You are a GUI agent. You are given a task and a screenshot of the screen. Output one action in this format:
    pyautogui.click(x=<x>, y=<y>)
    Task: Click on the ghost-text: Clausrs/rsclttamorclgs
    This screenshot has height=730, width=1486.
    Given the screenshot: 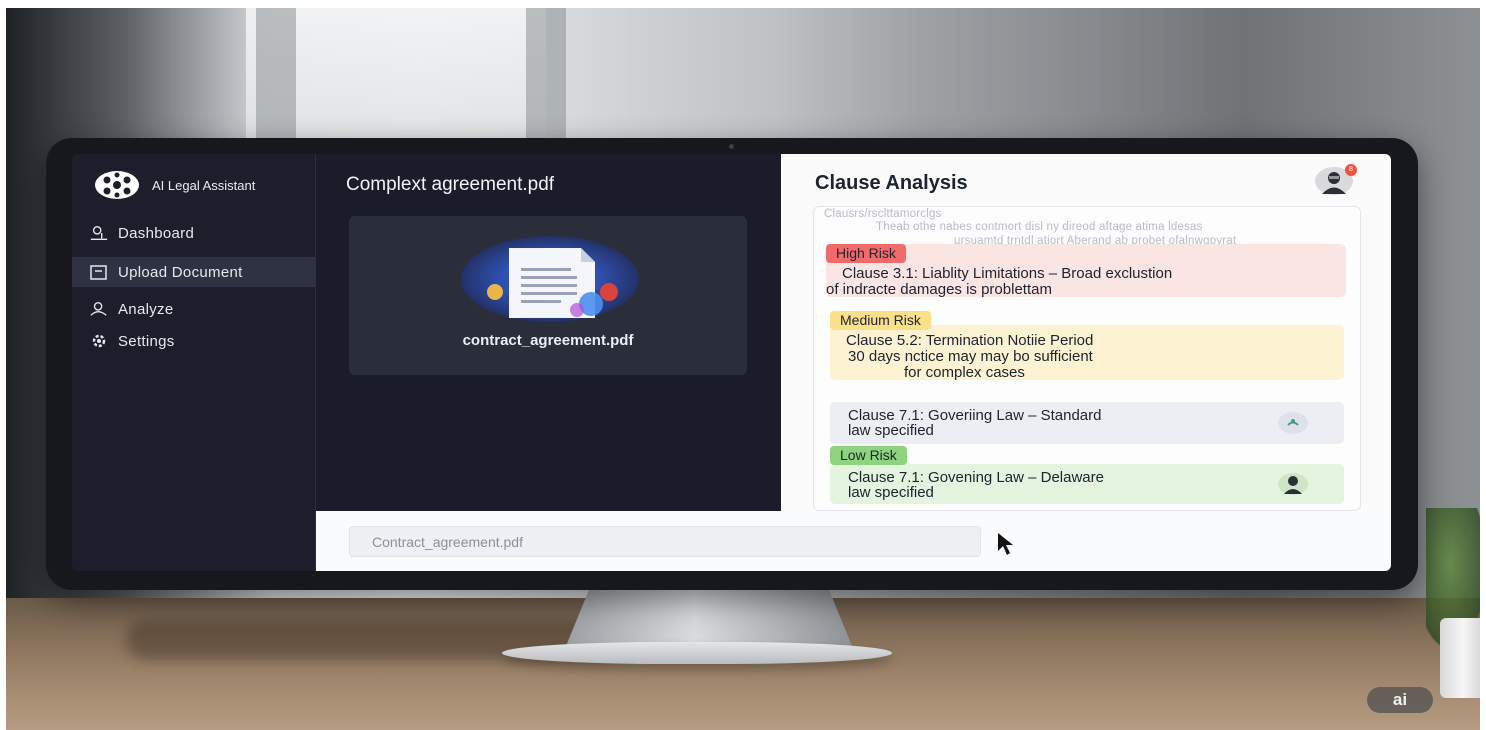 What is the action you would take?
    pyautogui.click(x=883, y=214)
    